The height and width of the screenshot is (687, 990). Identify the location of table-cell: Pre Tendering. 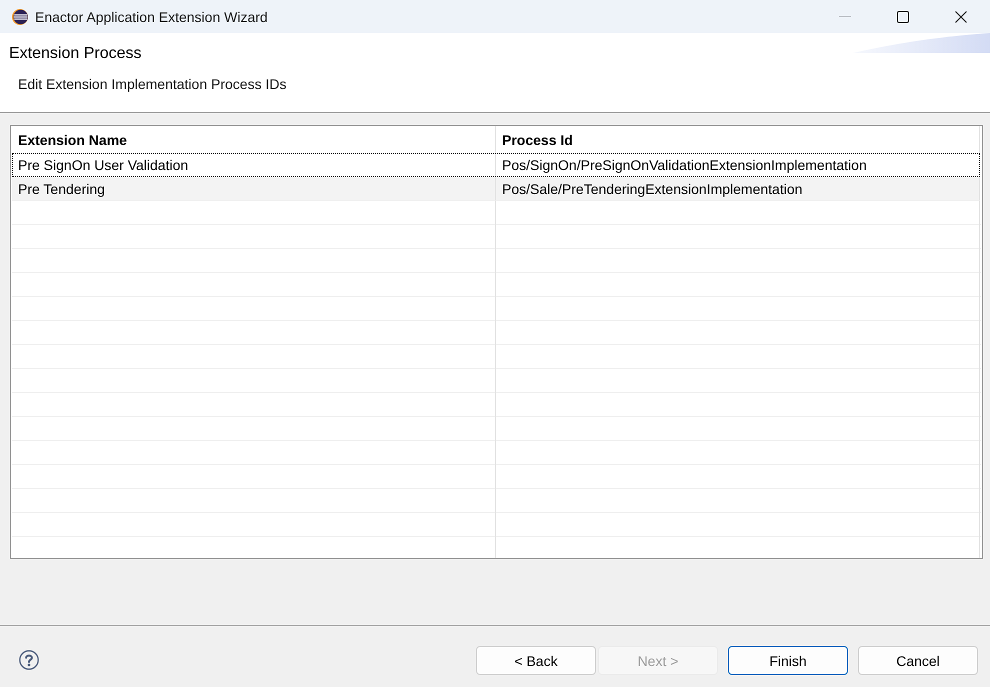
(254, 189).